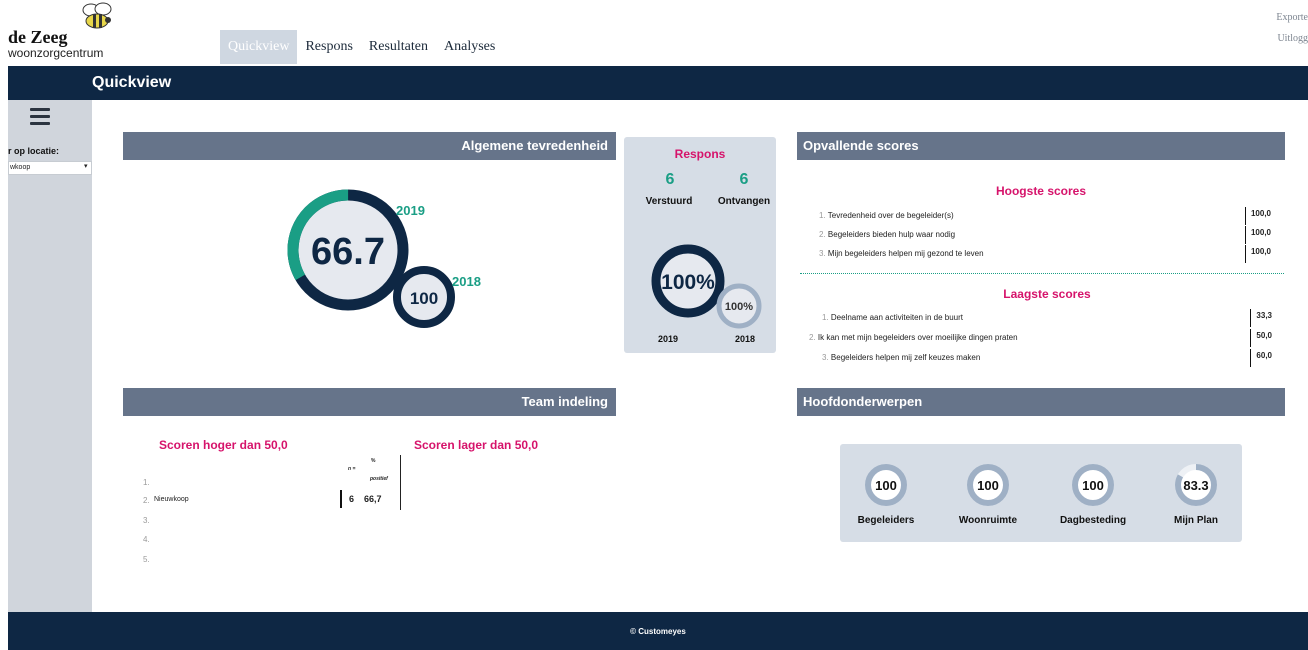 The height and width of the screenshot is (650, 1308). I want to click on location-select: wkoop, so click(50, 168).